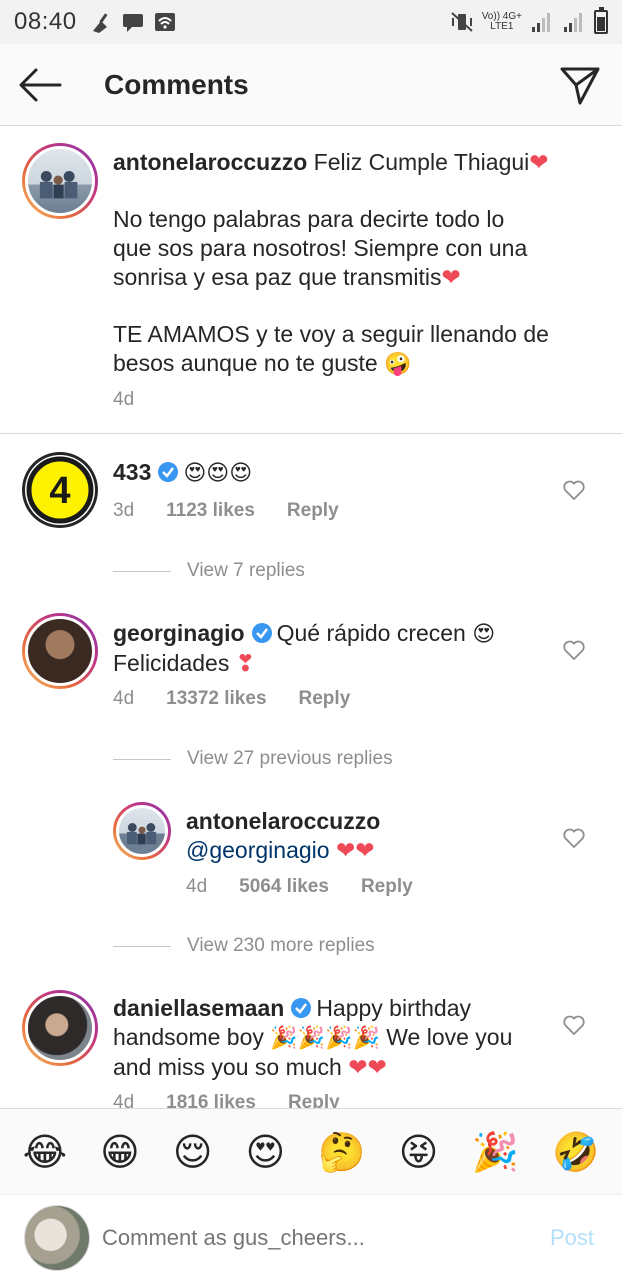  What do you see at coordinates (575, 1152) in the screenshot?
I see `emoji-rofl: 🤣` at bounding box center [575, 1152].